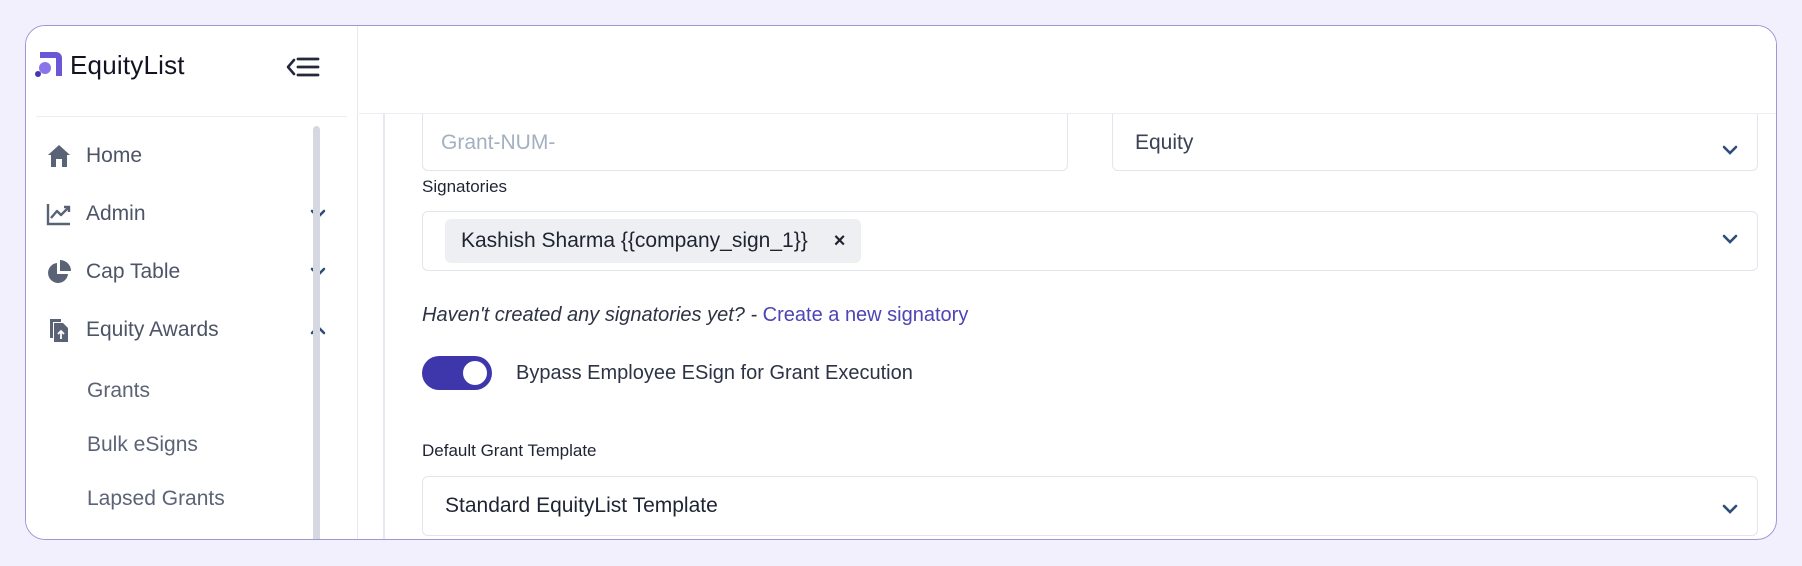 This screenshot has width=1802, height=566. I want to click on sidebar-scrollbar, so click(316, 332).